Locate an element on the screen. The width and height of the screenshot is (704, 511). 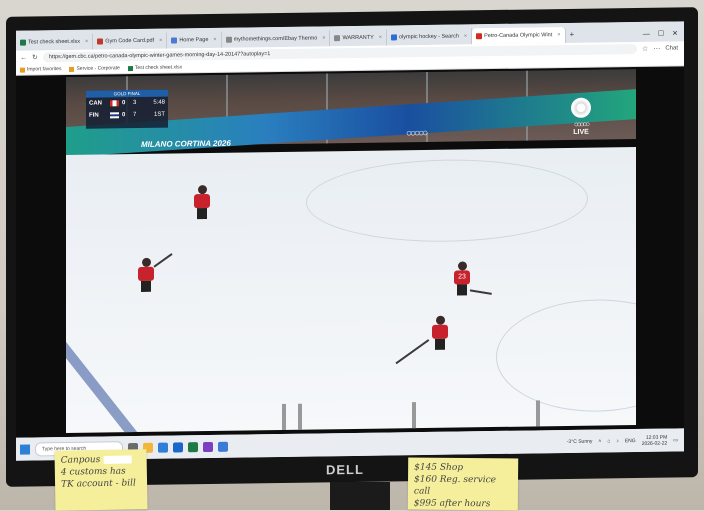
maximize-icon: ☐ is located at coordinates (661, 34).